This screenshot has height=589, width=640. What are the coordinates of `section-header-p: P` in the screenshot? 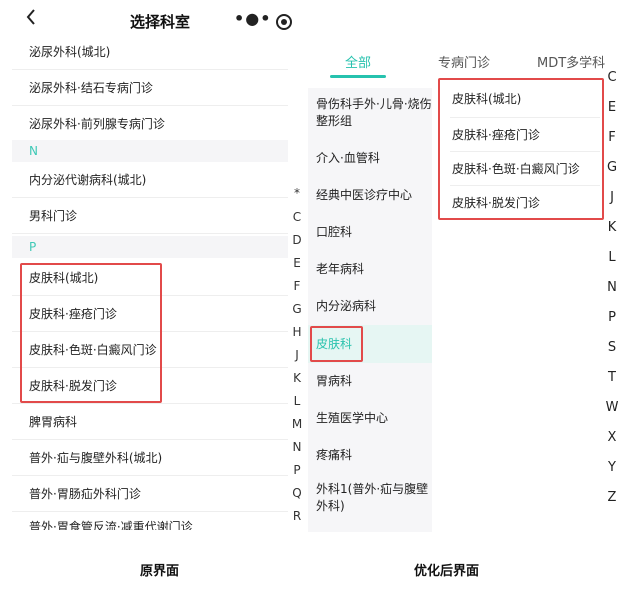 It's located at (150, 247).